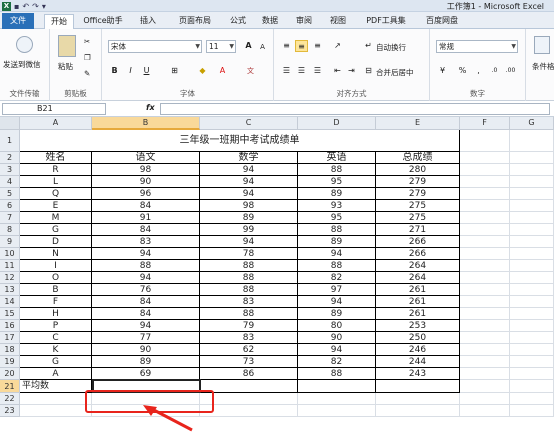 This screenshot has width=554, height=442. What do you see at coordinates (418, 350) in the screenshot?
I see `score-cell: 246` at bounding box center [418, 350].